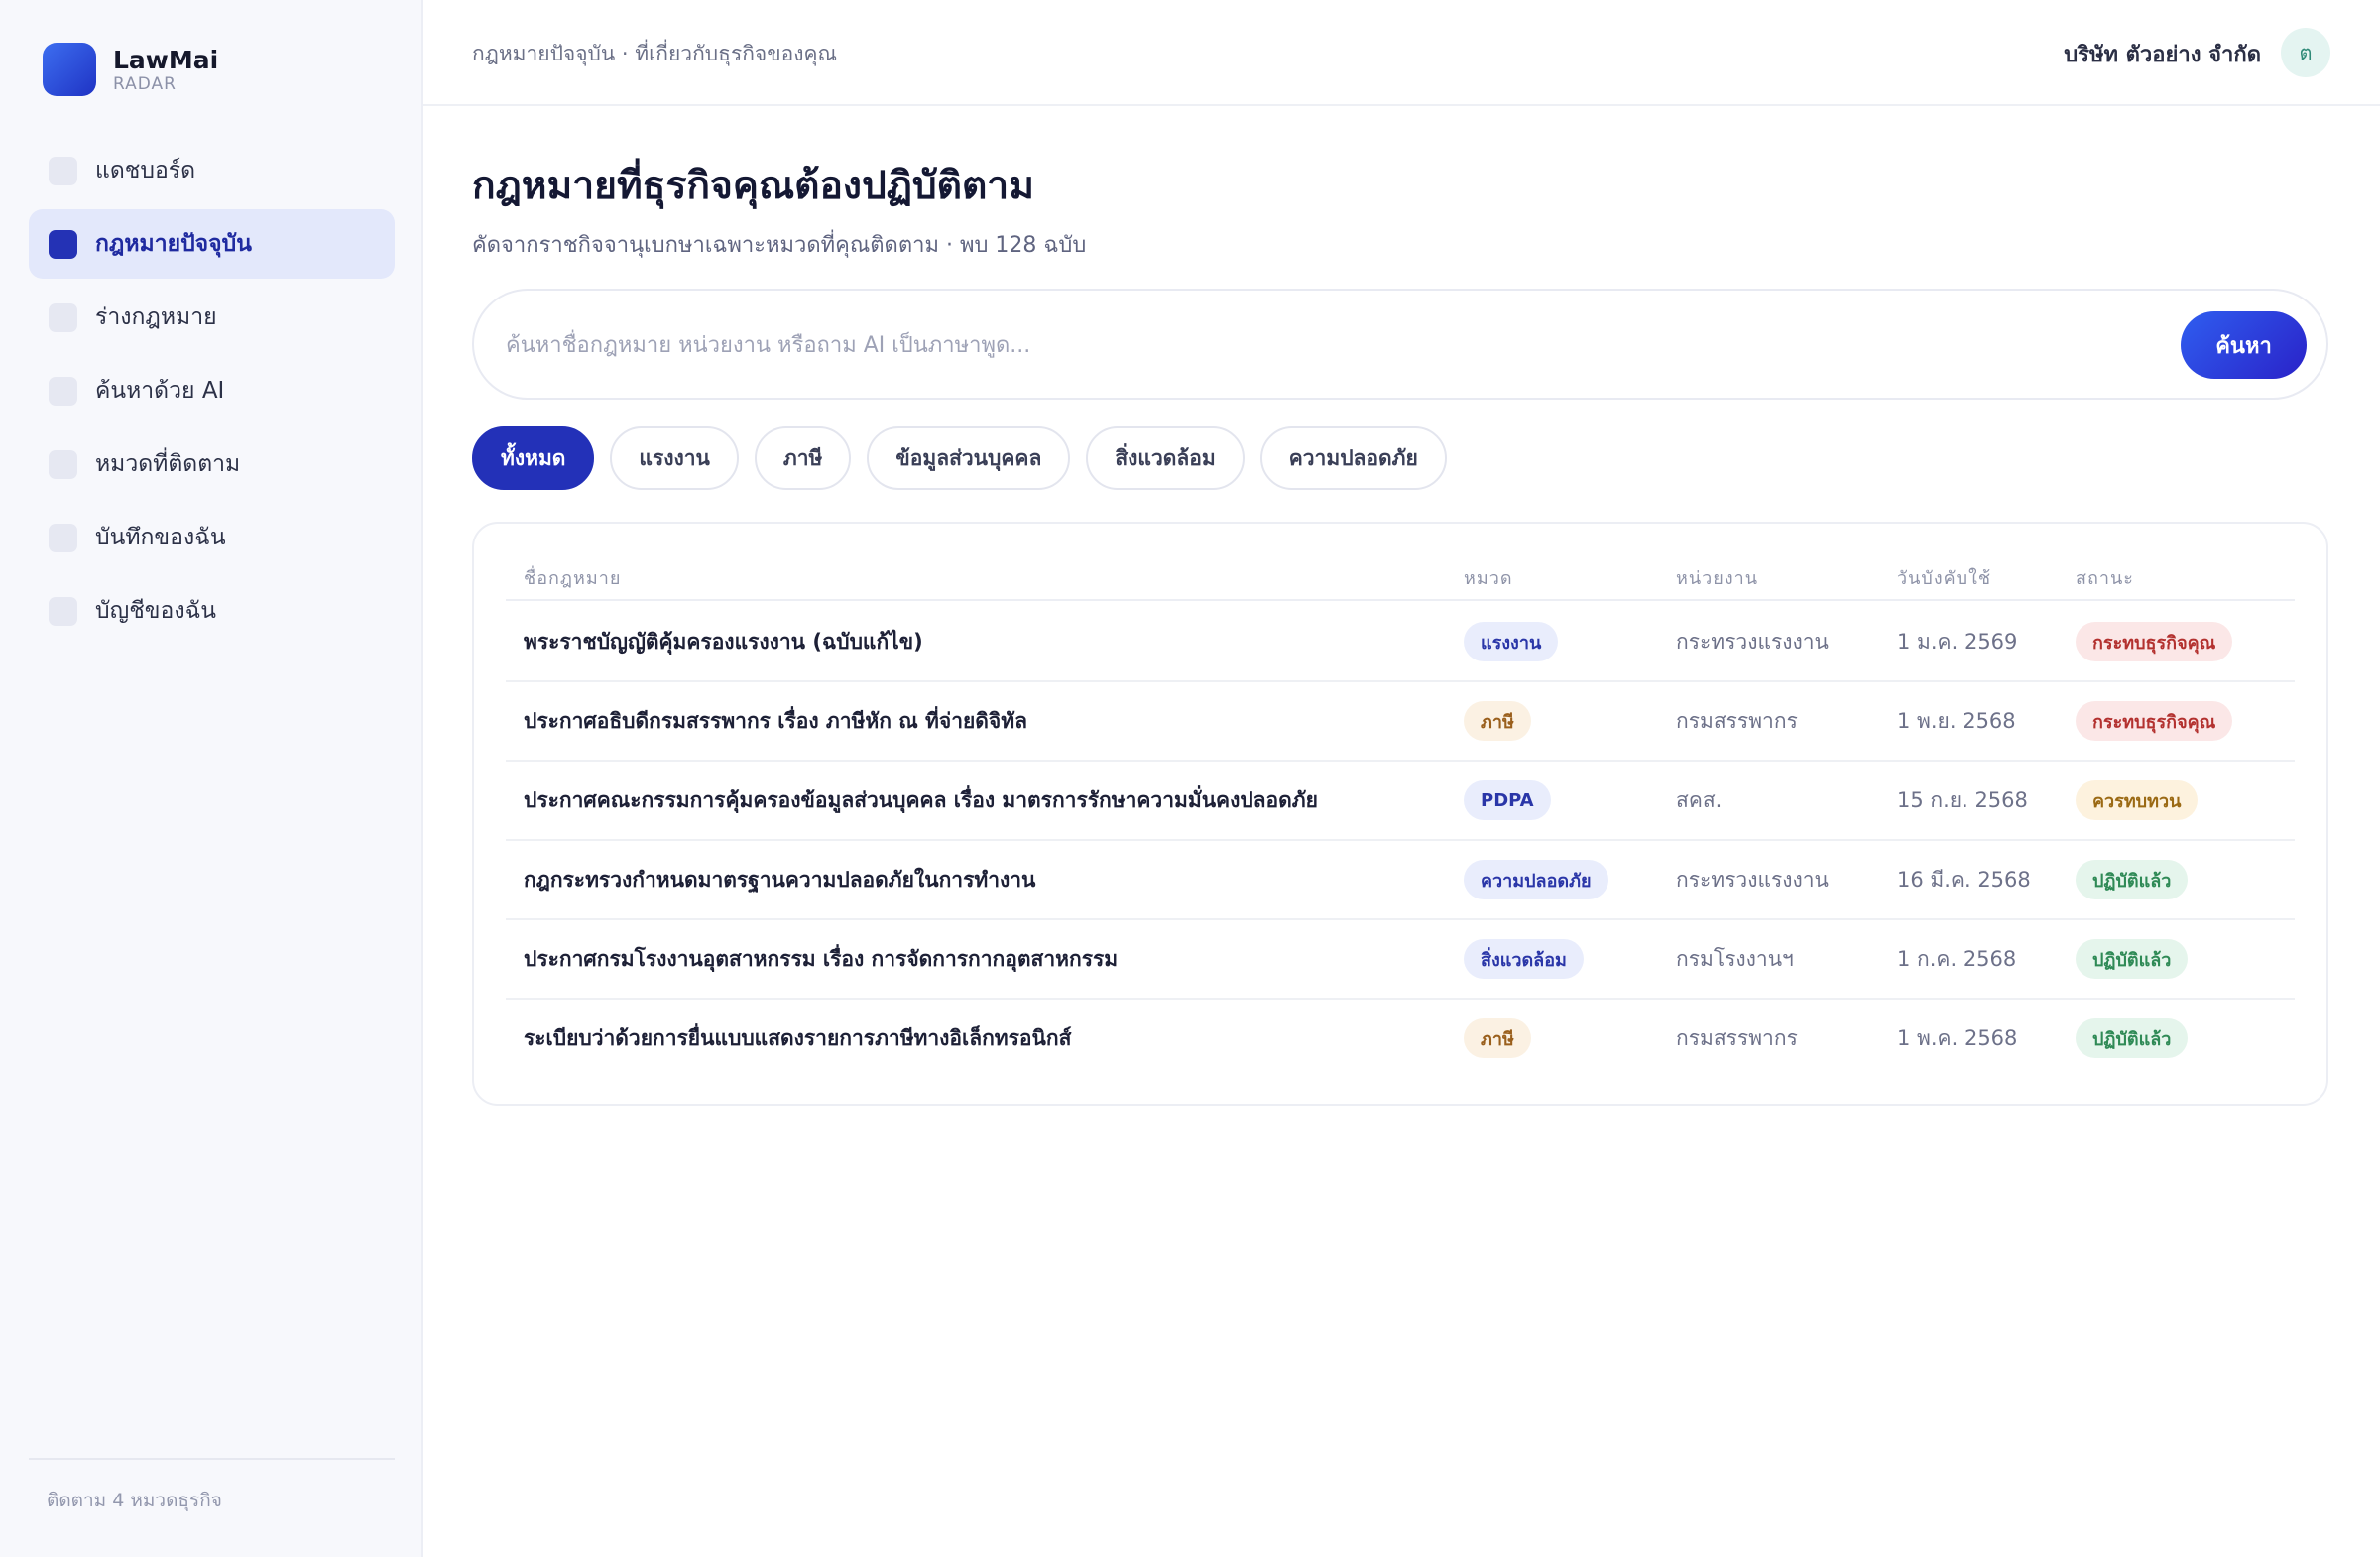 This screenshot has width=2380, height=1557. Describe the element at coordinates (212, 1486) in the screenshot. I see `sidebar-footer: ติดตาม 4 หมวดธุรกิจ` at that location.